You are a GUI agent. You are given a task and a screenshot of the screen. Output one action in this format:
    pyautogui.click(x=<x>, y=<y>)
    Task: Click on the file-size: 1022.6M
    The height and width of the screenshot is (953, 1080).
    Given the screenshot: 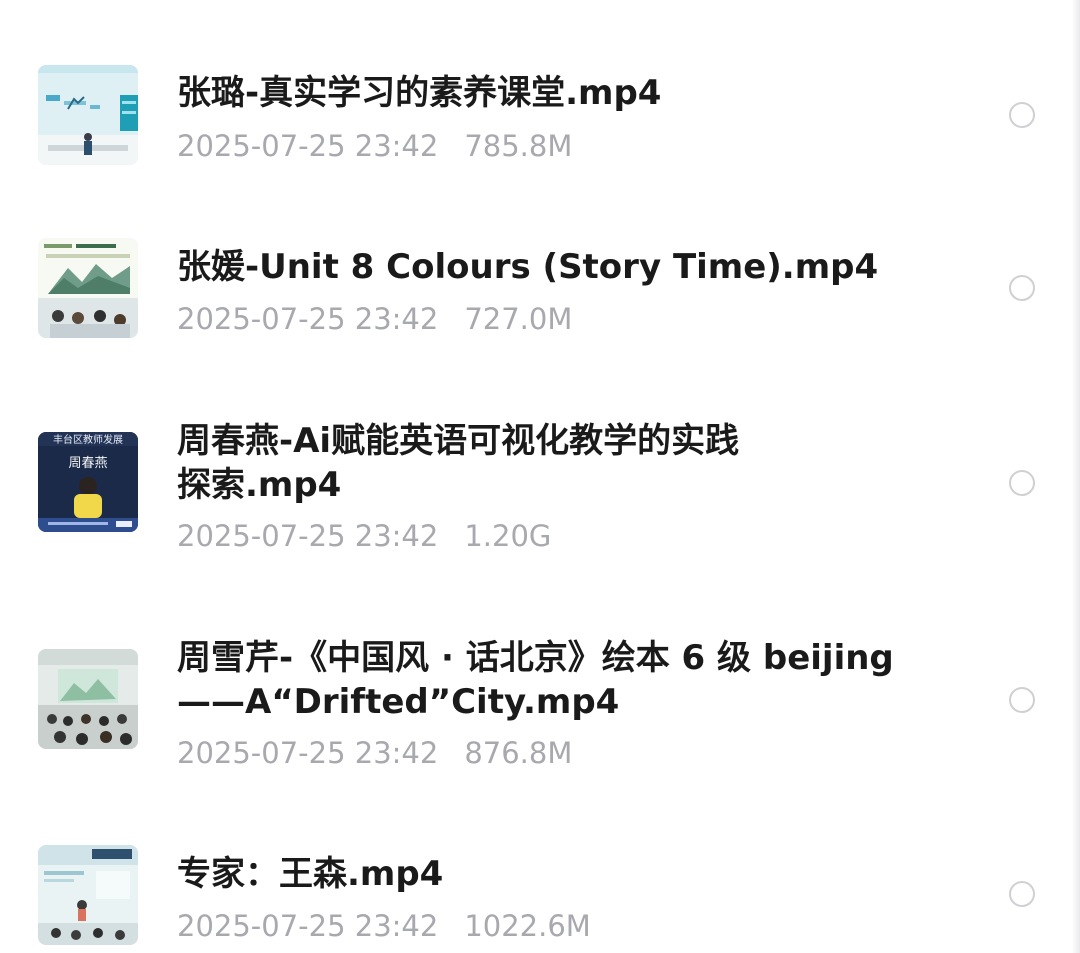 What is the action you would take?
    pyautogui.click(x=527, y=926)
    